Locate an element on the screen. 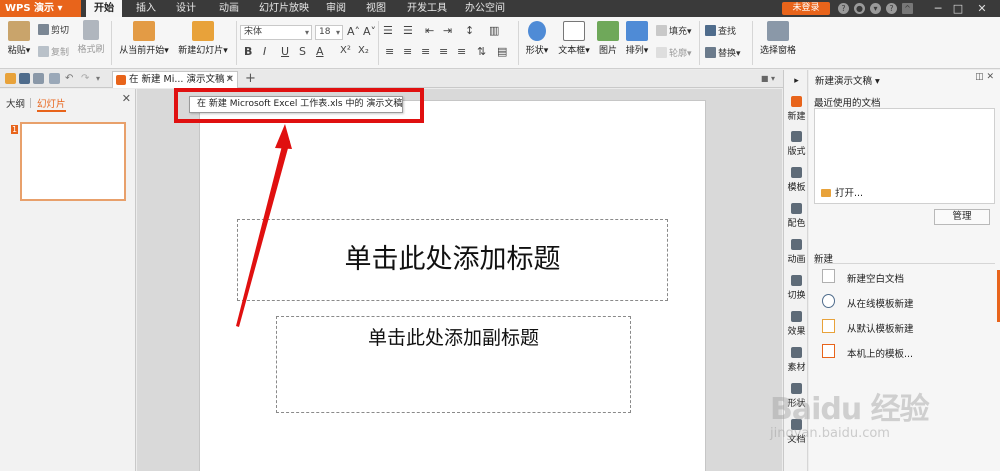 The height and width of the screenshot is (471, 1000). task-pane-controls: ◫ ✕ is located at coordinates (984, 77).